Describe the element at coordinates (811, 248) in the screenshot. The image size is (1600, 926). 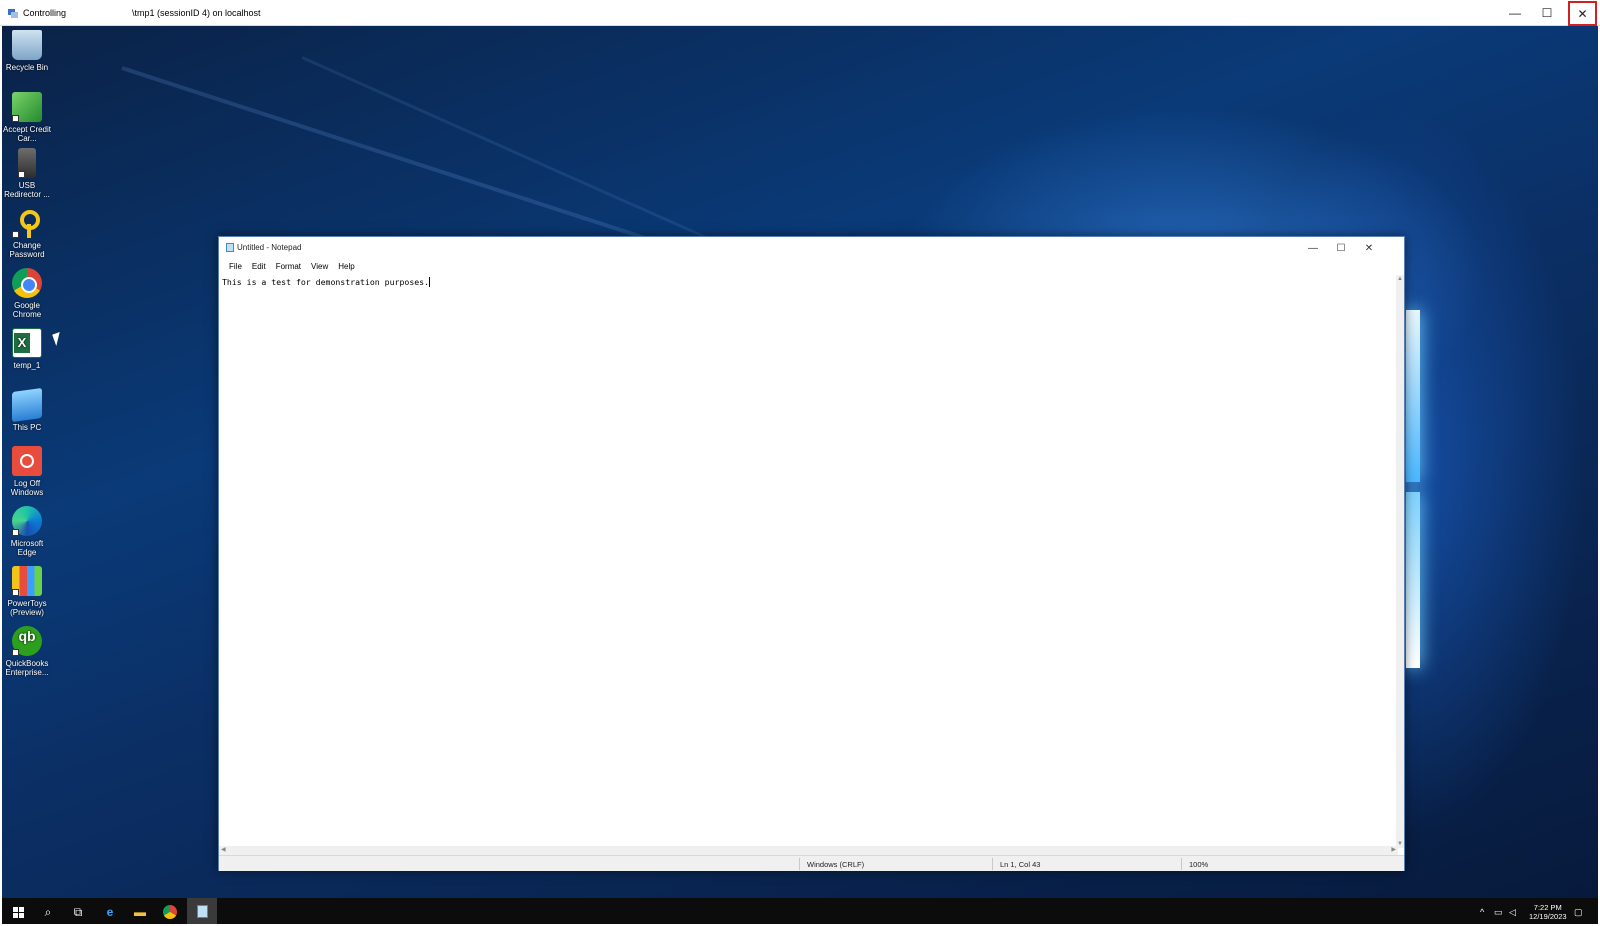
I see `notepad-titlebar: Untitled - Notepad — ☐ ✕` at that location.